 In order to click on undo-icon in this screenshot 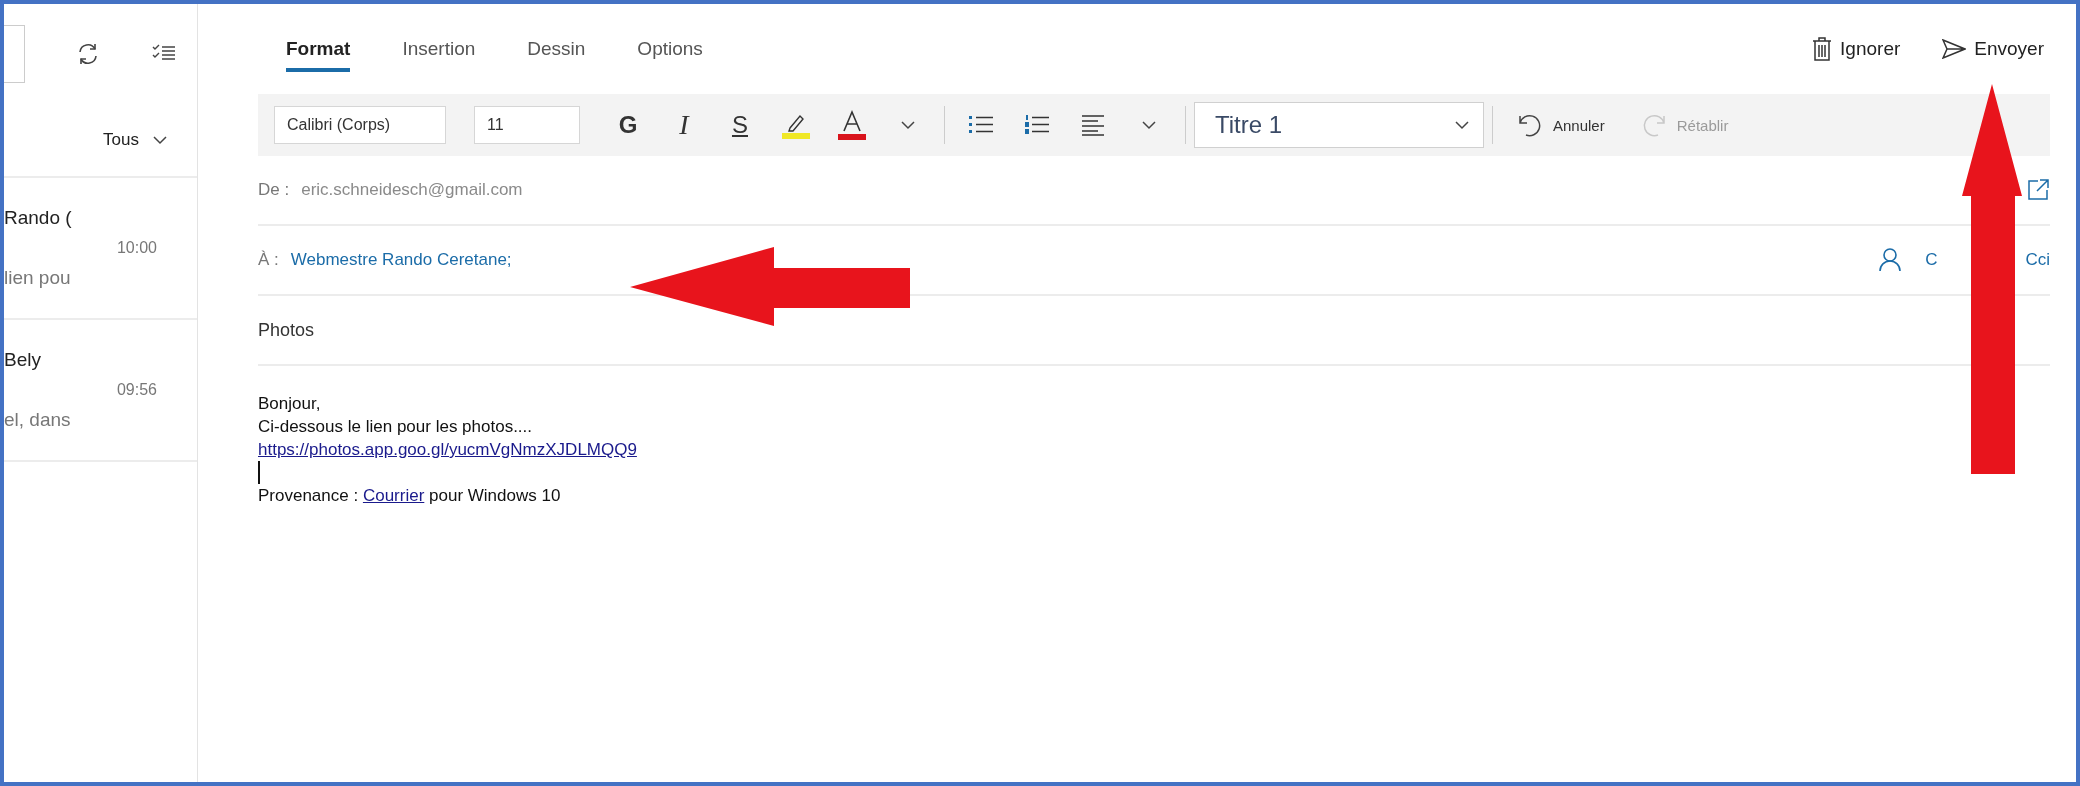, I will do `click(1530, 125)`.